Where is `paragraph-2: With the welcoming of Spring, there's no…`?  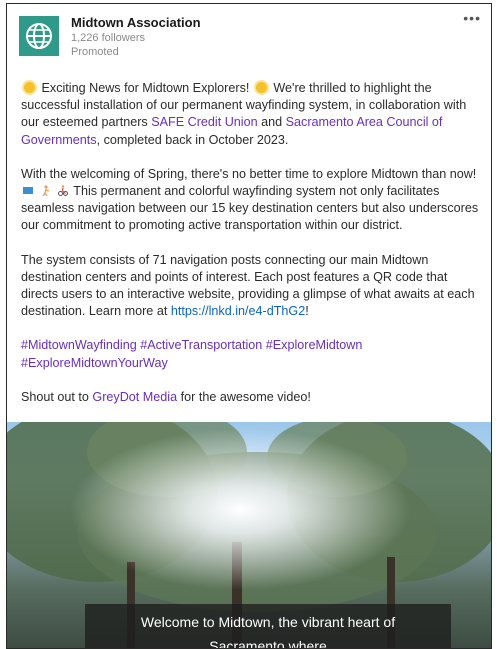
paragraph-2: With the welcoming of Spring, there's no… is located at coordinates (251, 200).